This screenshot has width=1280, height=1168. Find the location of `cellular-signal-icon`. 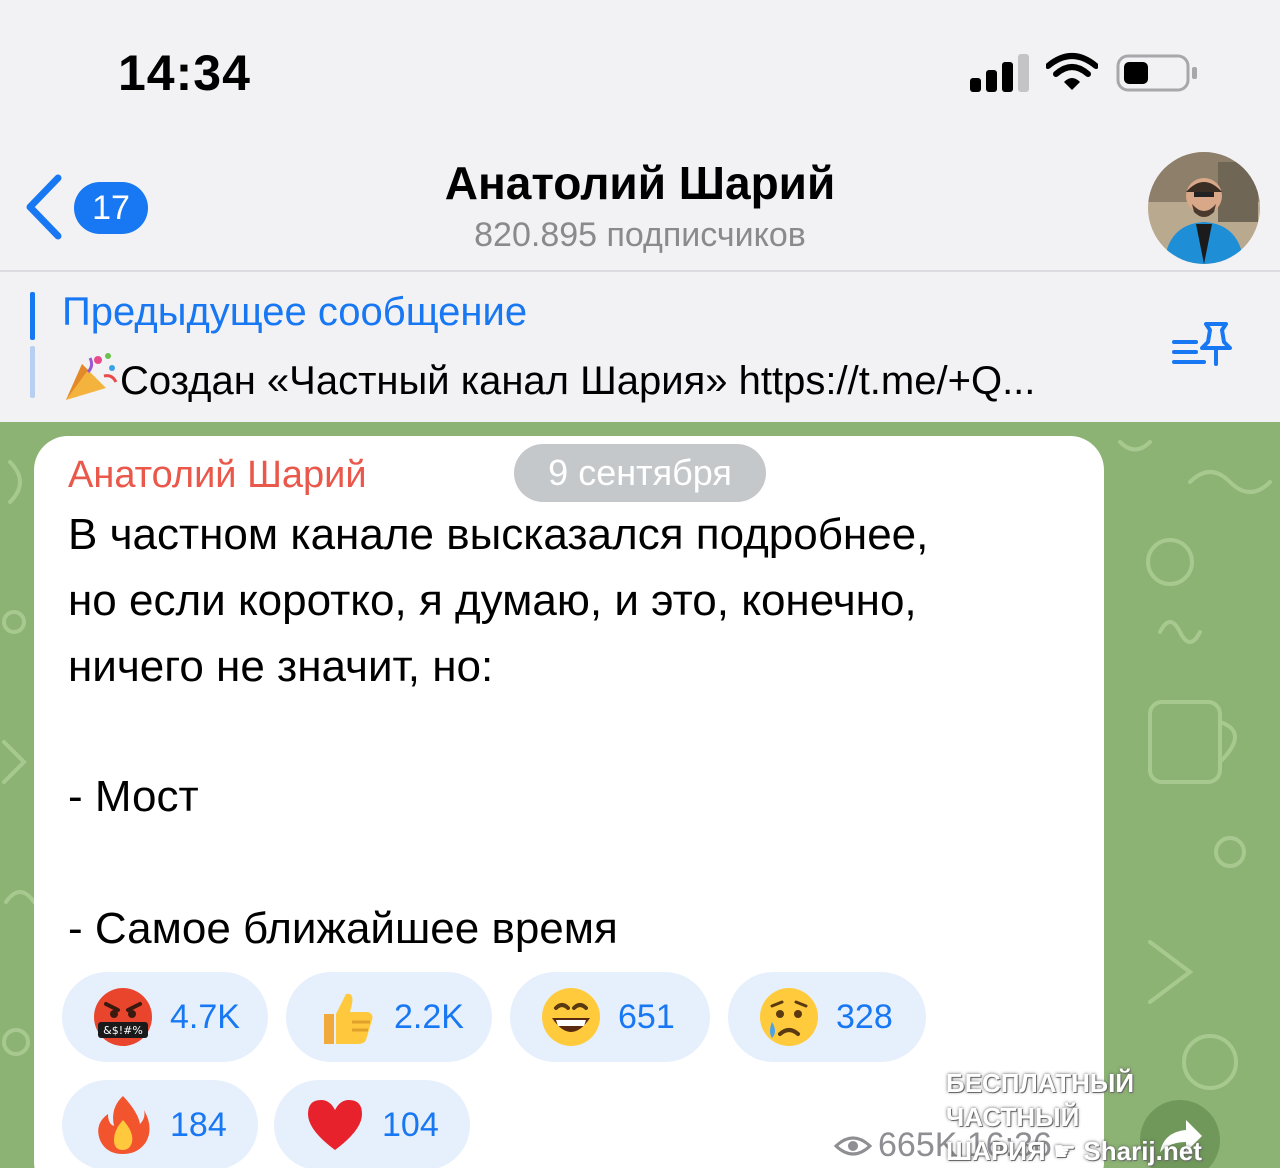

cellular-signal-icon is located at coordinates (1000, 73).